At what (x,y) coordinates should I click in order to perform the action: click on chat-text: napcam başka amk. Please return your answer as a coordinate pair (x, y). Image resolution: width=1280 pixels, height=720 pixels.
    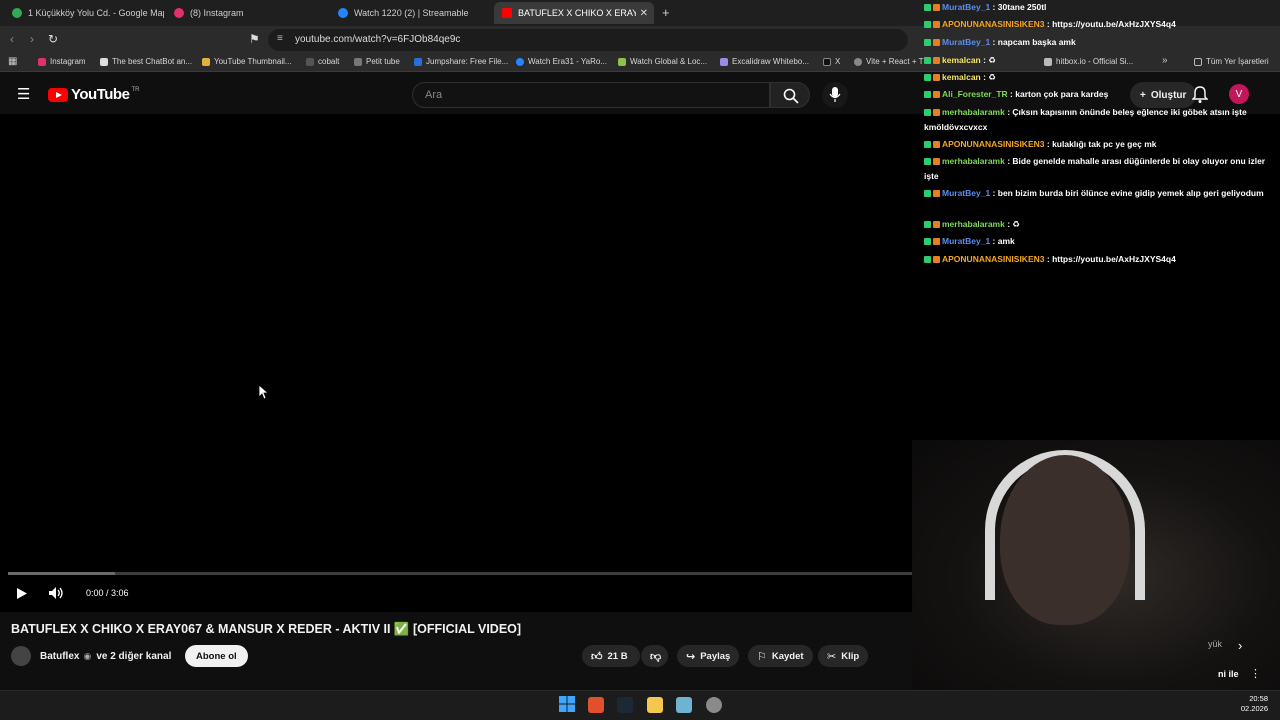
    Looking at the image, I should click on (1036, 42).